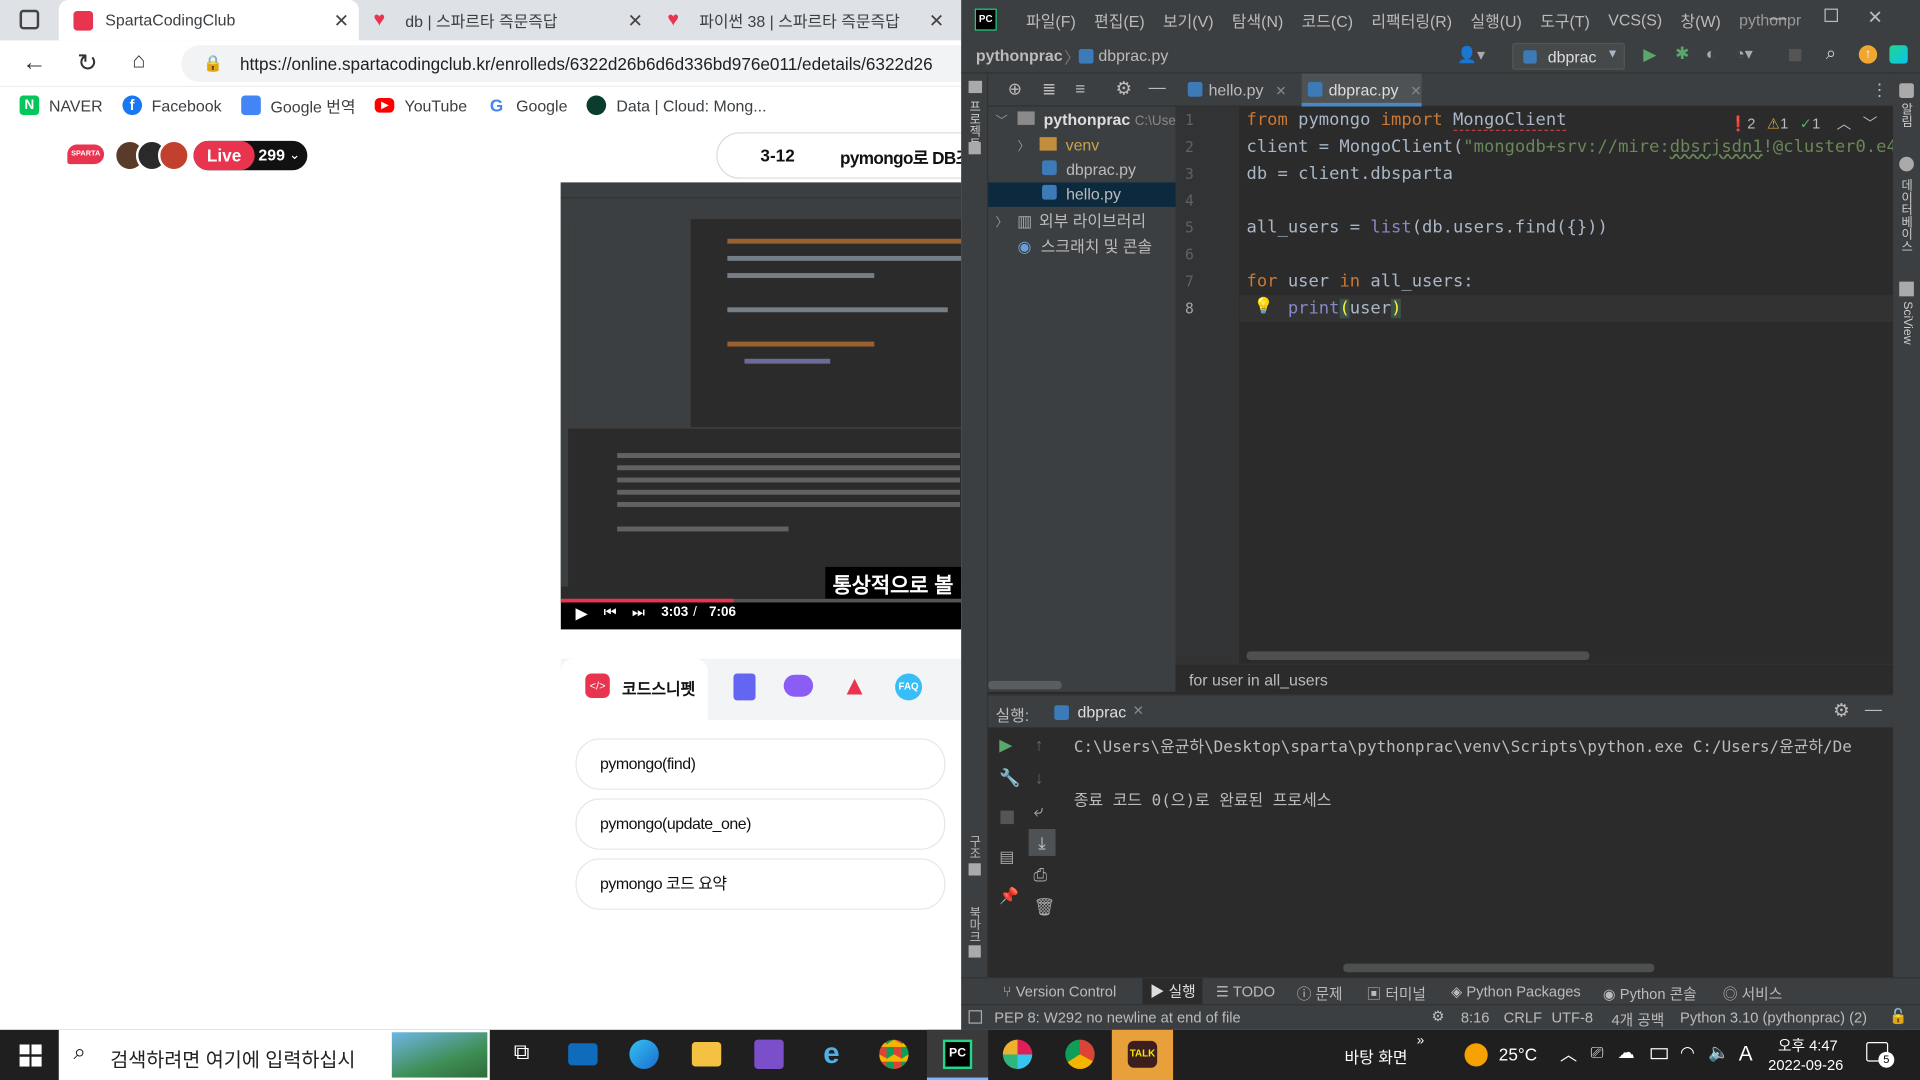 This screenshot has height=1080, width=1920. Describe the element at coordinates (1245, 991) in the screenshot. I see `todo-tab: ☰ TODO` at that location.